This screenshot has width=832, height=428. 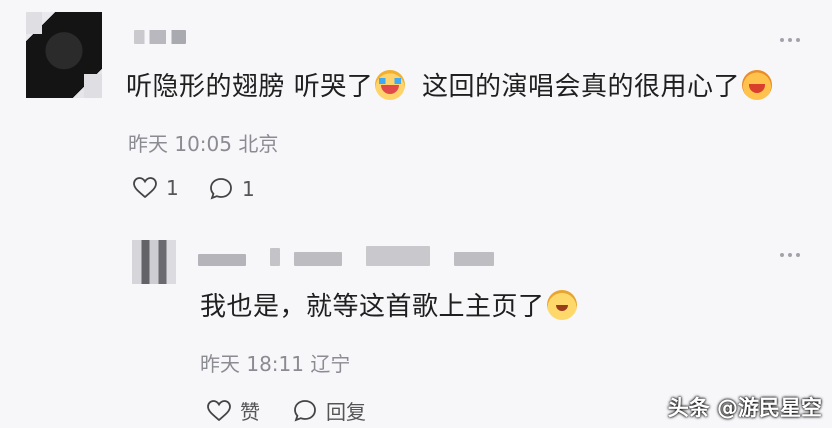 I want to click on more-options-icon, so click(x=790, y=40).